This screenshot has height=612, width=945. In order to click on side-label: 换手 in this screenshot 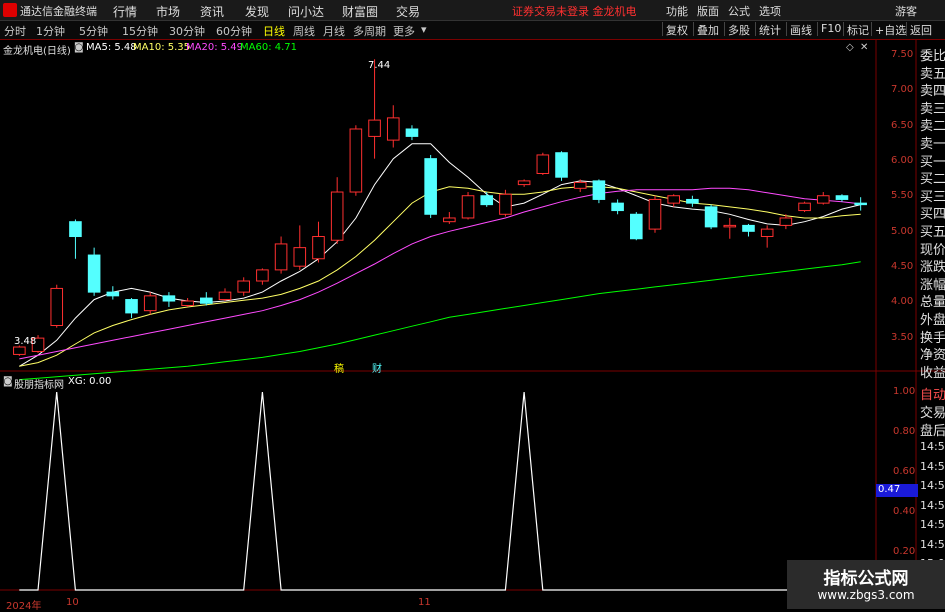, I will do `click(932, 338)`.